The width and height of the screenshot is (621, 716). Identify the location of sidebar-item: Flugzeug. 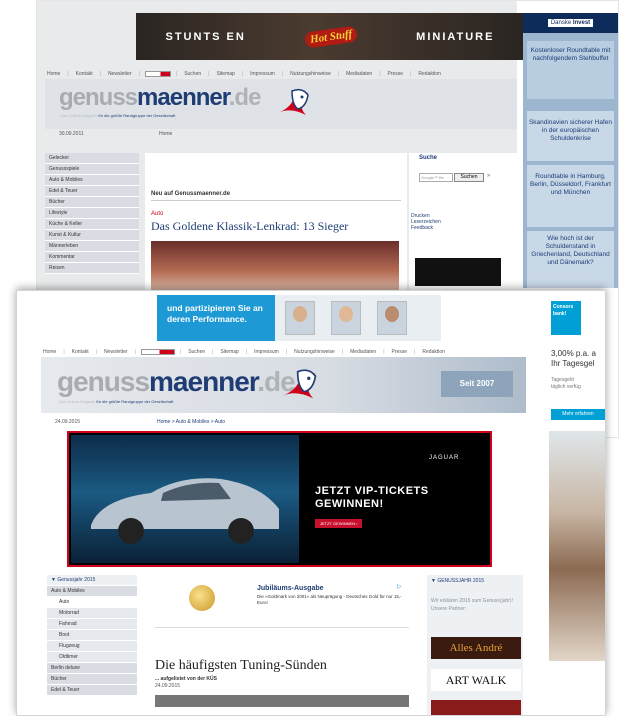
(92, 646).